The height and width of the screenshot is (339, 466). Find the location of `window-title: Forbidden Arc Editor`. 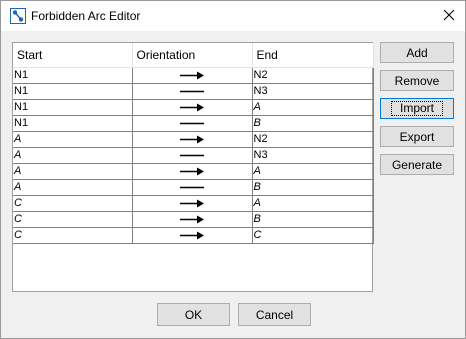

window-title: Forbidden Arc Editor is located at coordinates (86, 16).